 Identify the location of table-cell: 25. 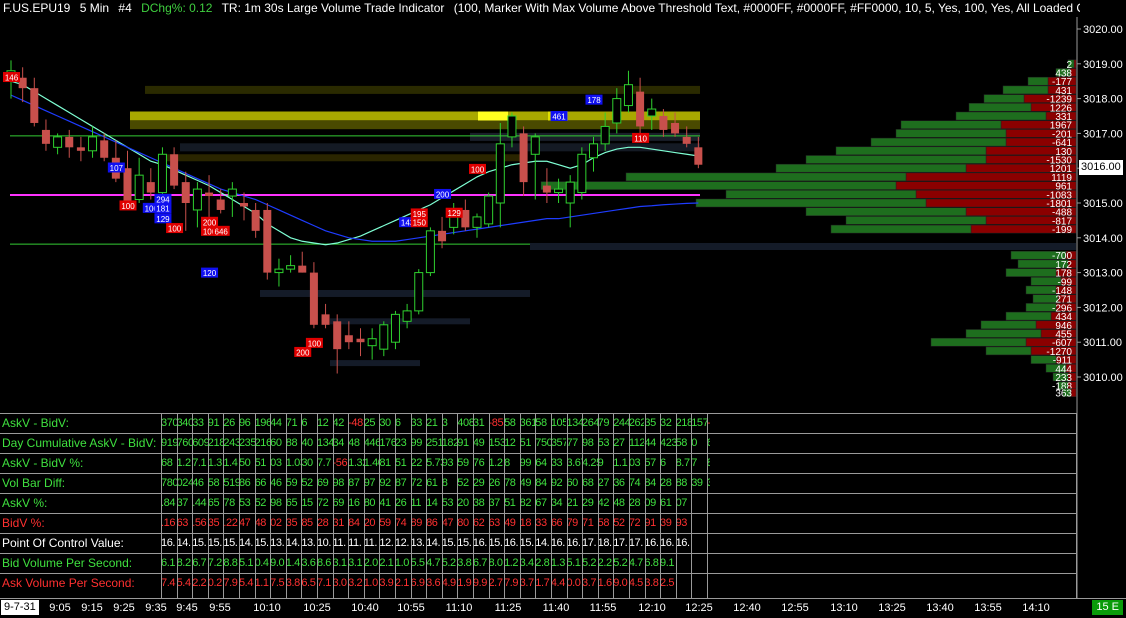
(369, 423).